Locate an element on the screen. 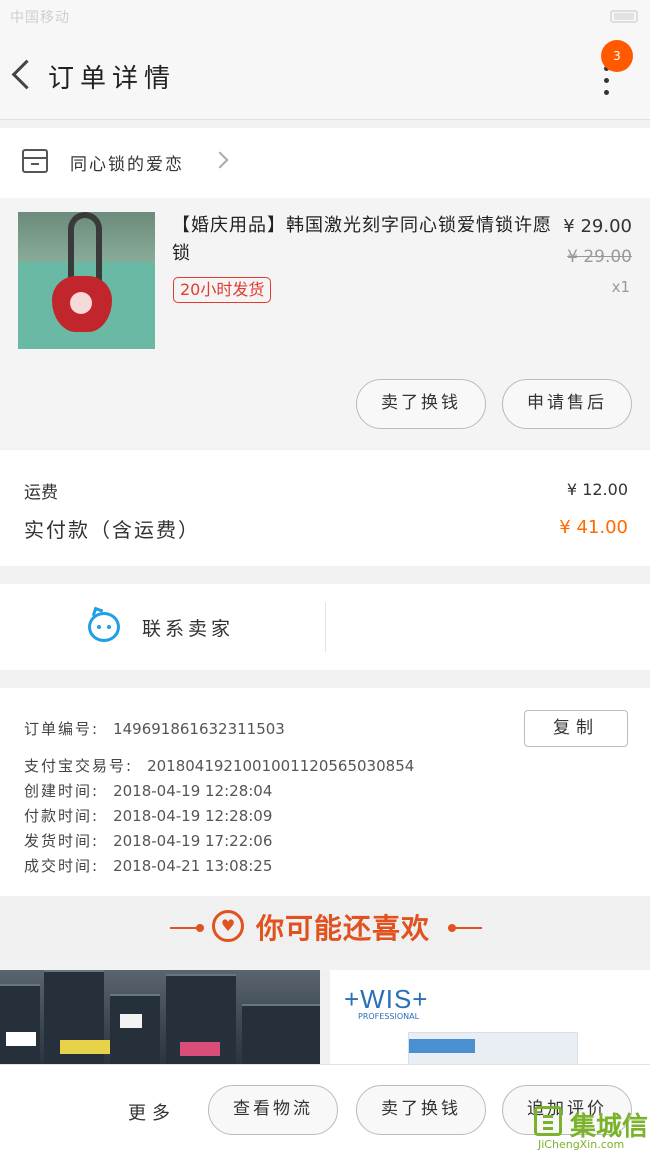 The height and width of the screenshot is (1155, 650). shipping-fee-label: 运费 is located at coordinates (41, 493).